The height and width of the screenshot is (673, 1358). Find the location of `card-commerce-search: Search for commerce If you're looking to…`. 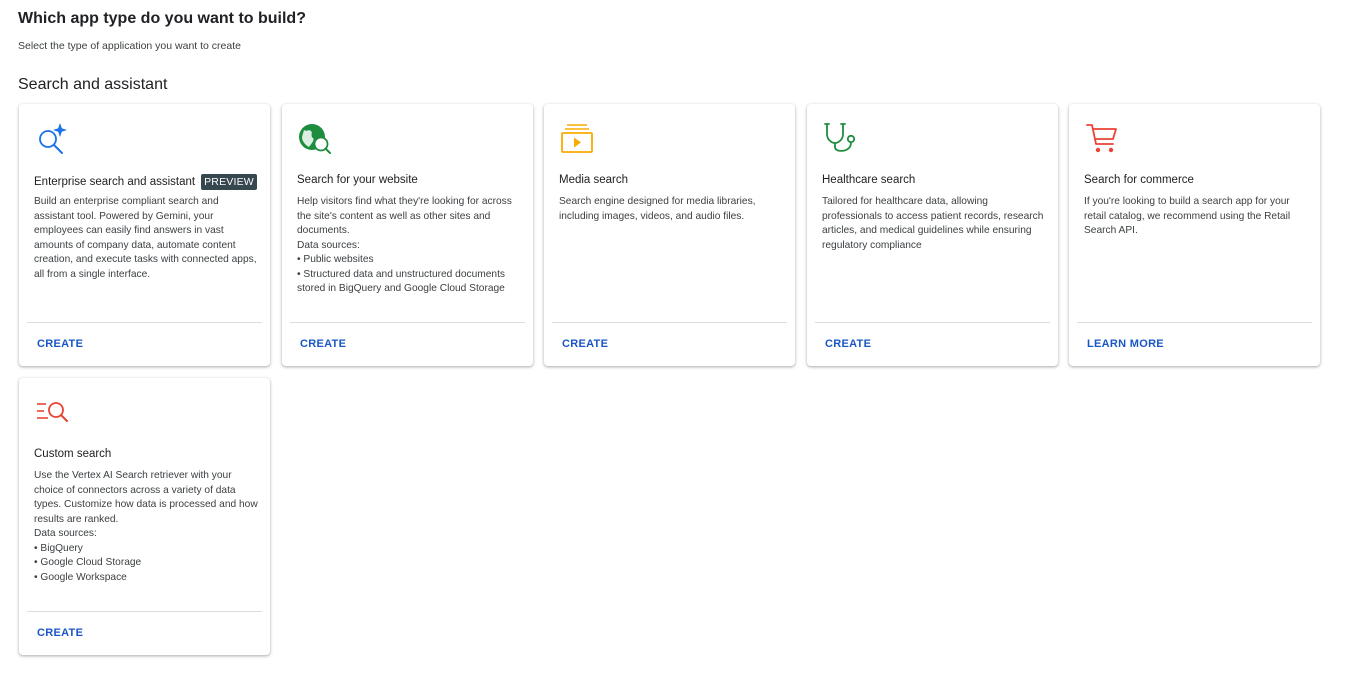

card-commerce-search: Search for commerce If you're looking to… is located at coordinates (1194, 235).